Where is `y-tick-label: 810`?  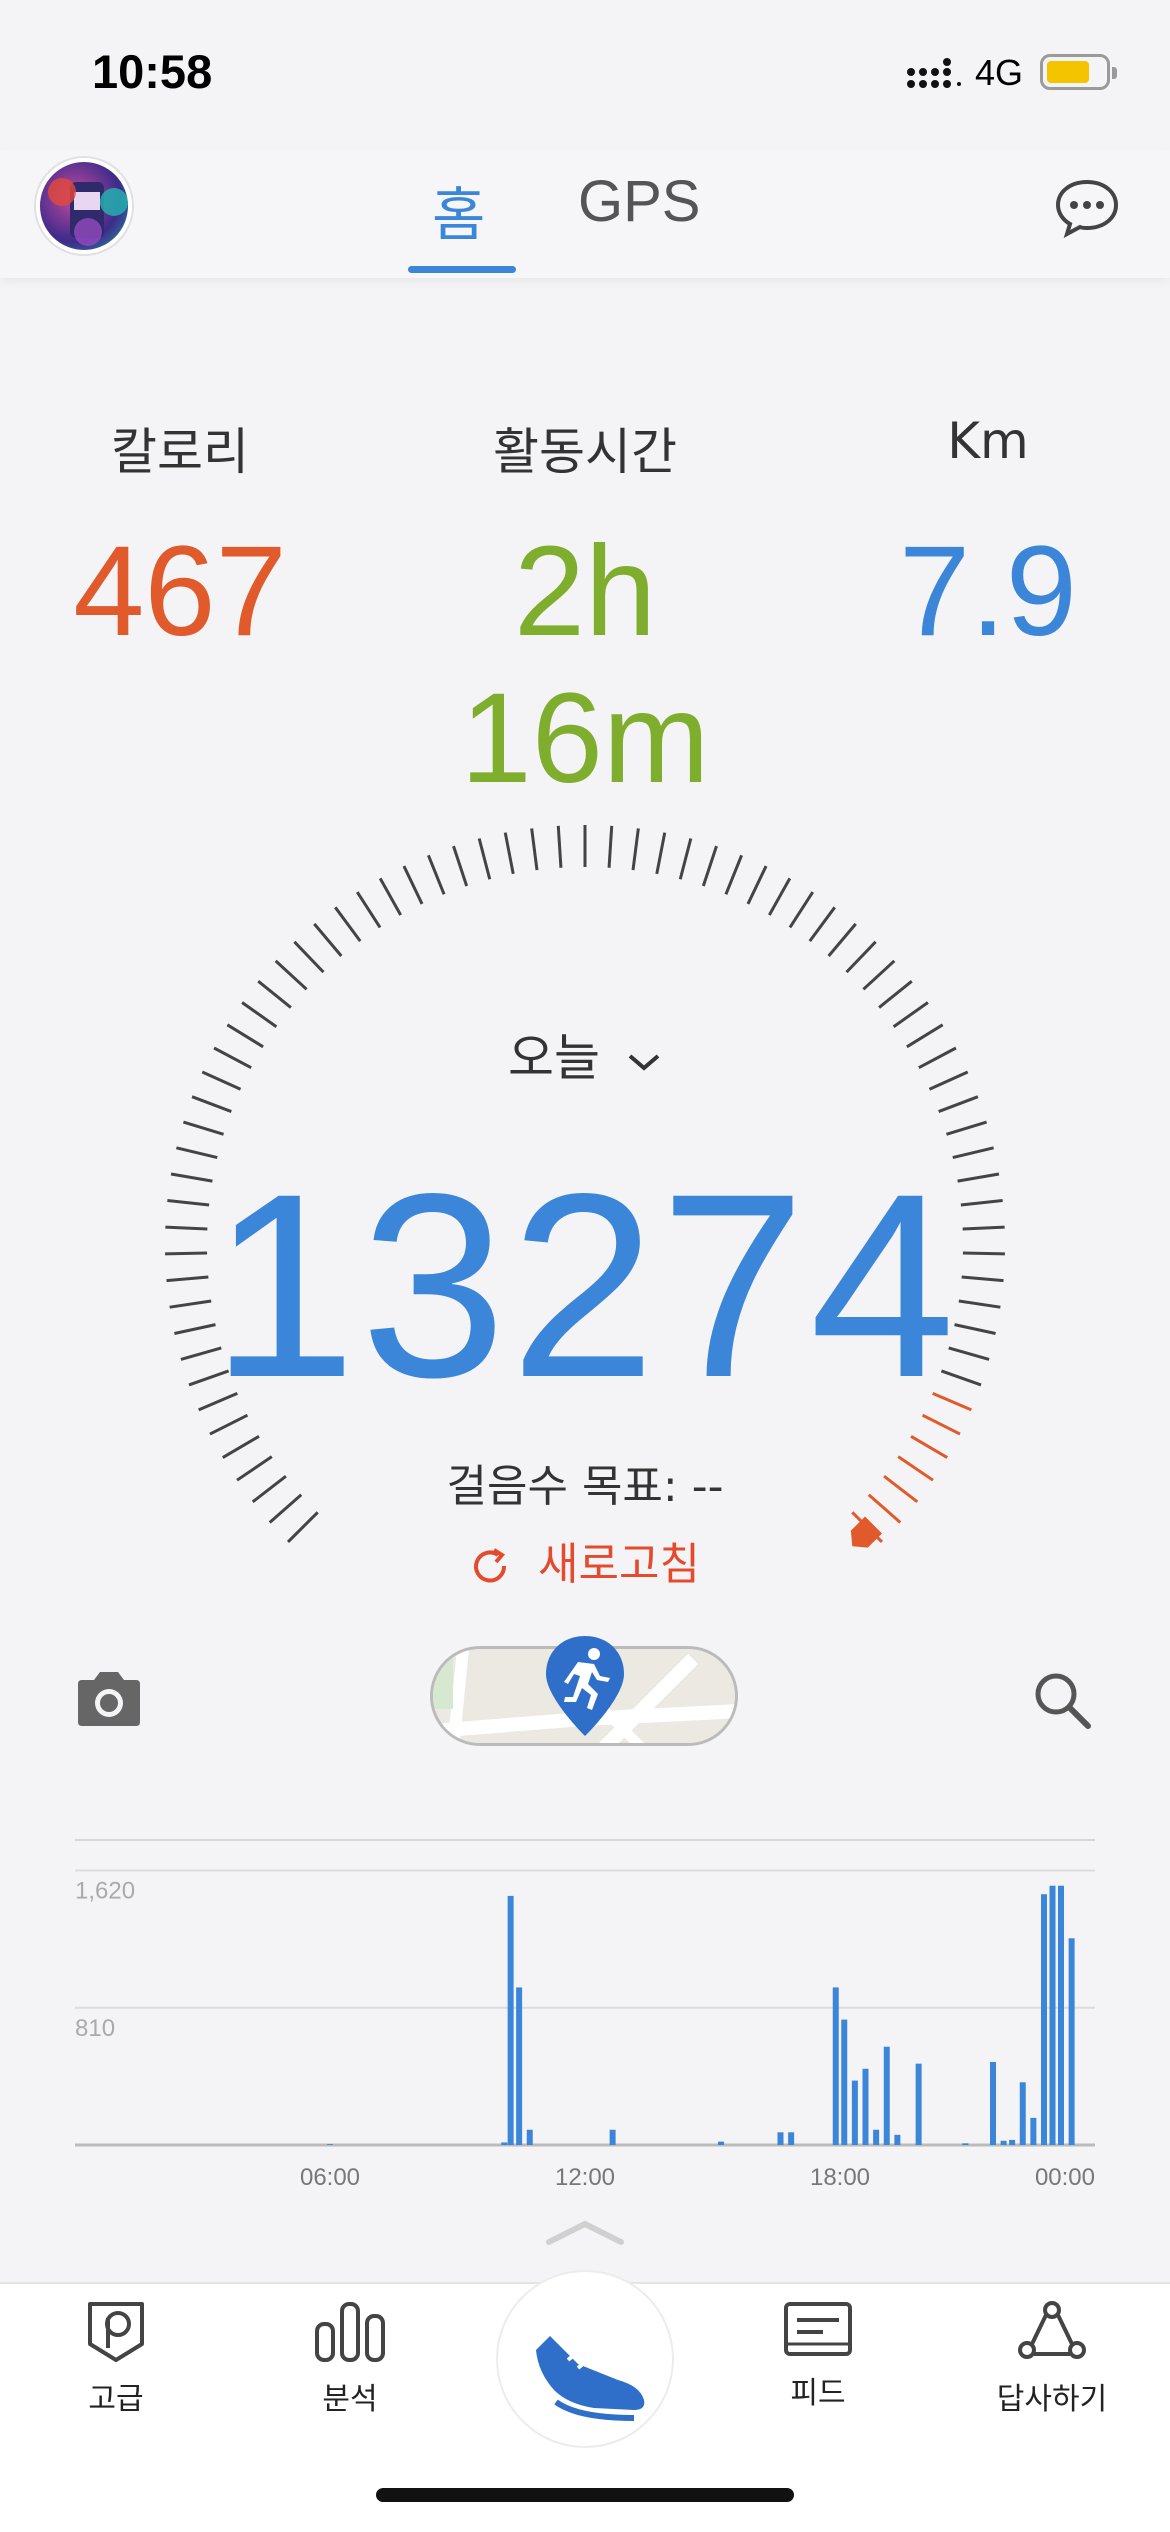
y-tick-label: 810 is located at coordinates (95, 2028).